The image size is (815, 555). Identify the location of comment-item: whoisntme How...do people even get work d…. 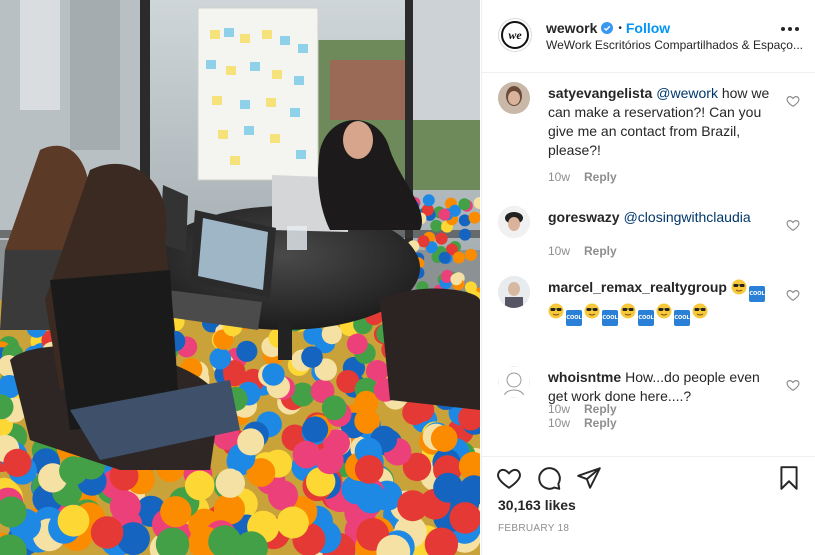
(649, 403).